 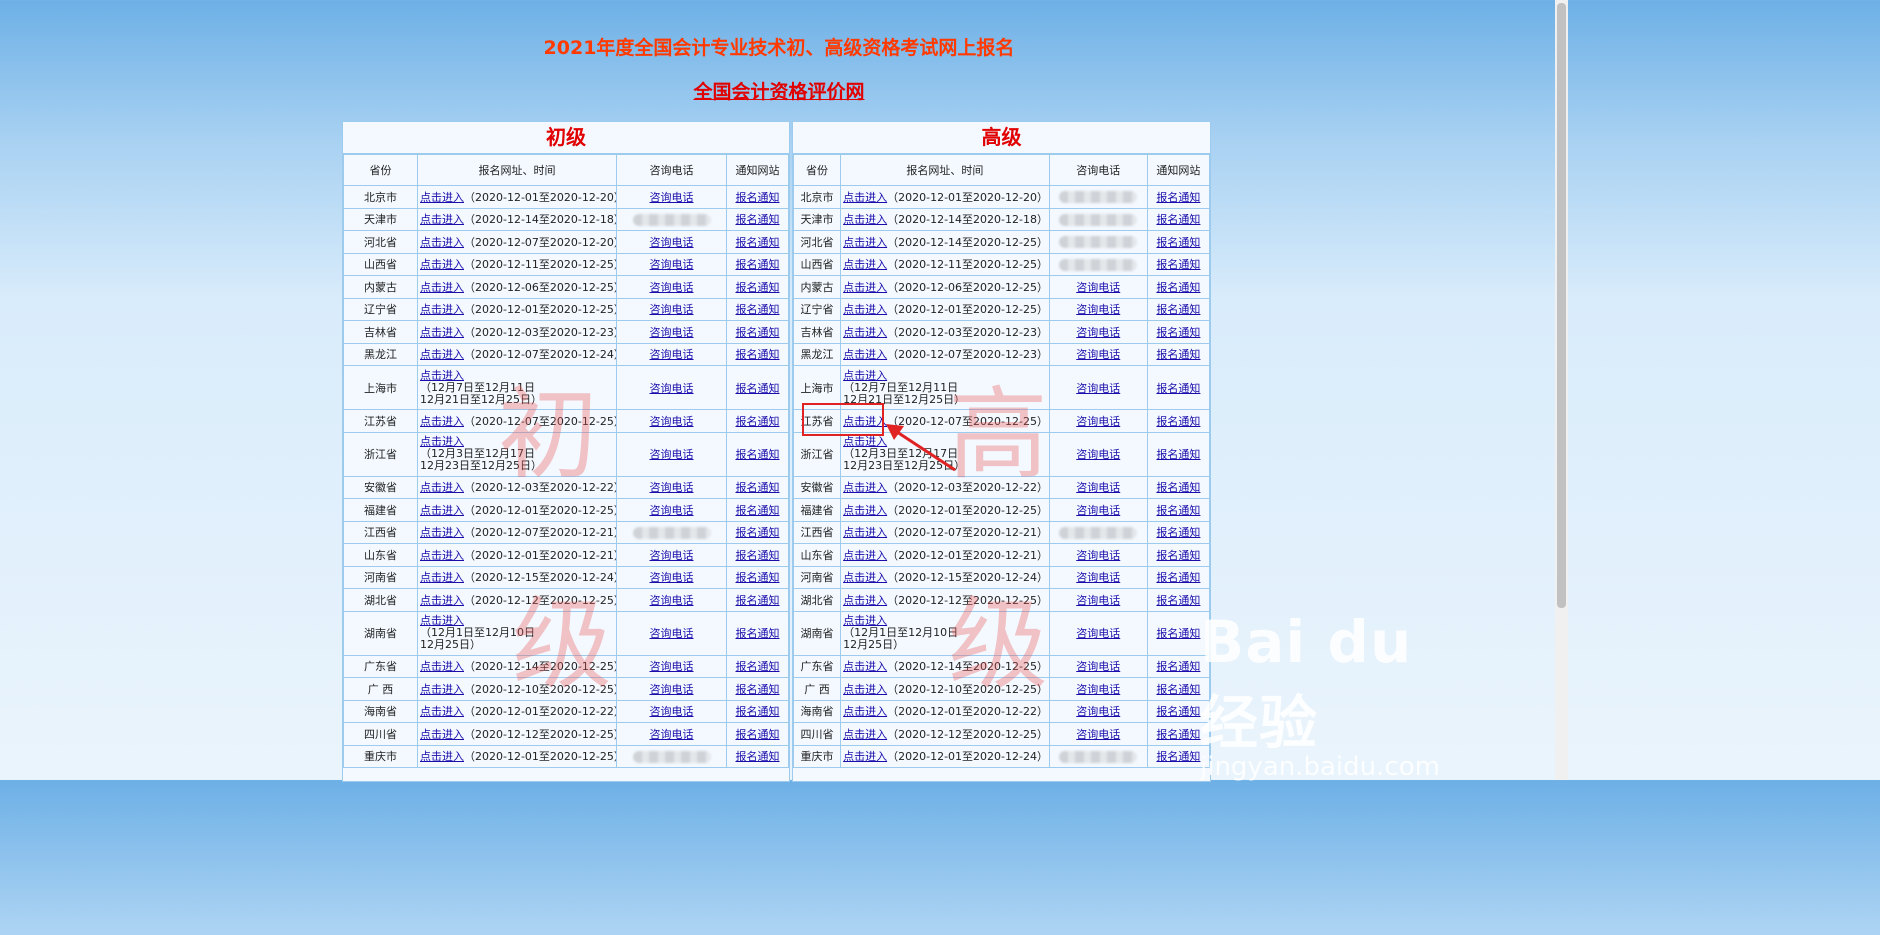 I want to click on vertical-scrollbar, so click(x=1561, y=390).